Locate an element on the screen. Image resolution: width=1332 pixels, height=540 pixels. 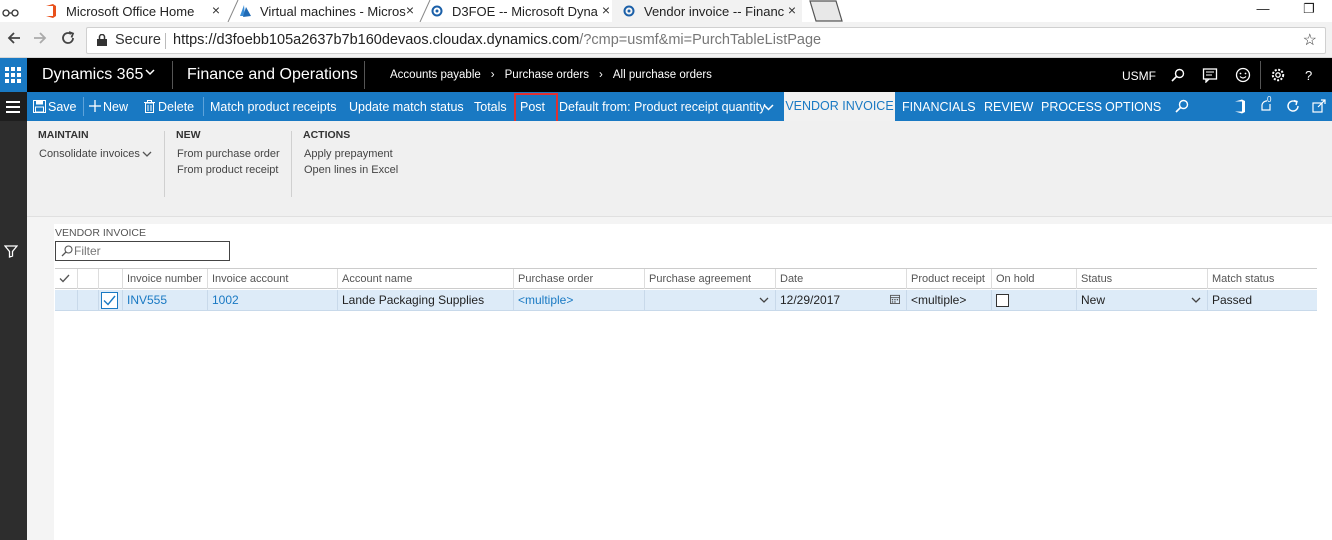
consolidate-invoices-button: Consolidate invoices is located at coordinates (89, 154).